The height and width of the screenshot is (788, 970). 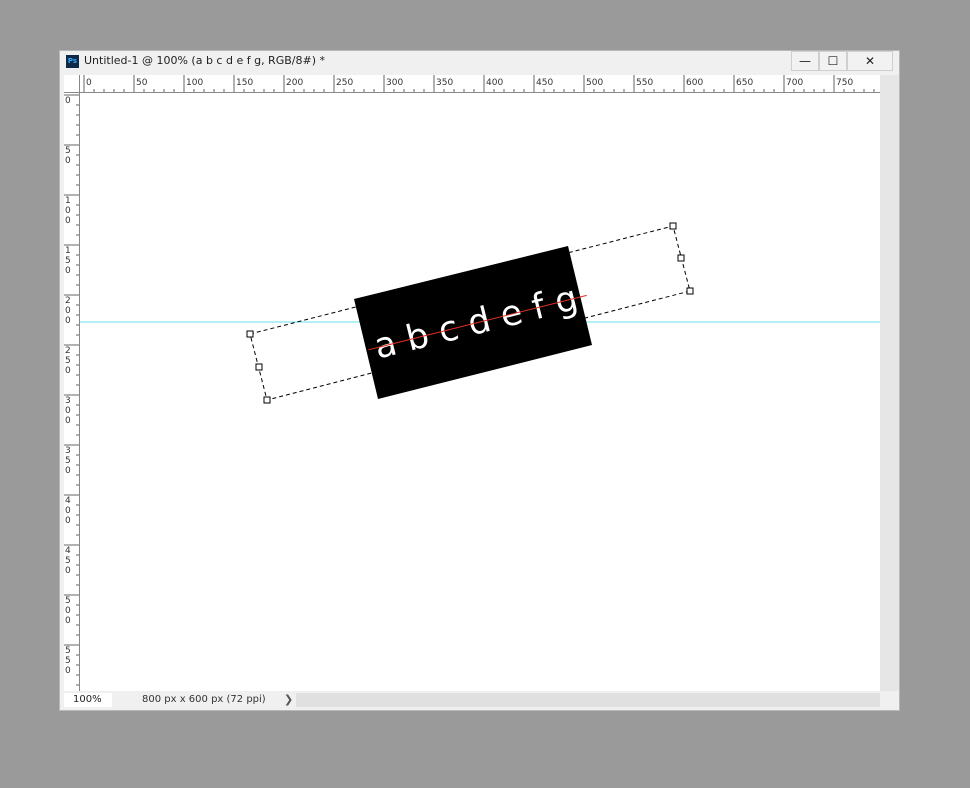 What do you see at coordinates (870, 61) in the screenshot?
I see `close-button: ✕` at bounding box center [870, 61].